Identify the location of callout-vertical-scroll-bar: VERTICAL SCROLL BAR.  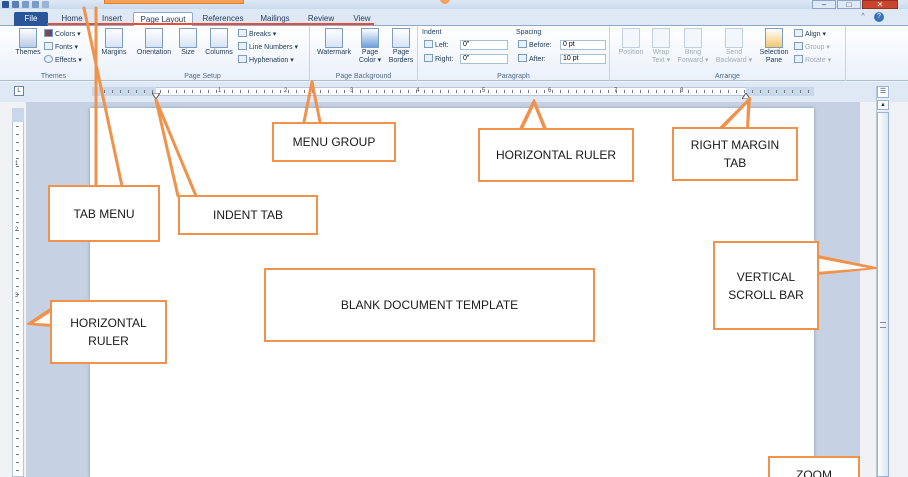
(766, 285).